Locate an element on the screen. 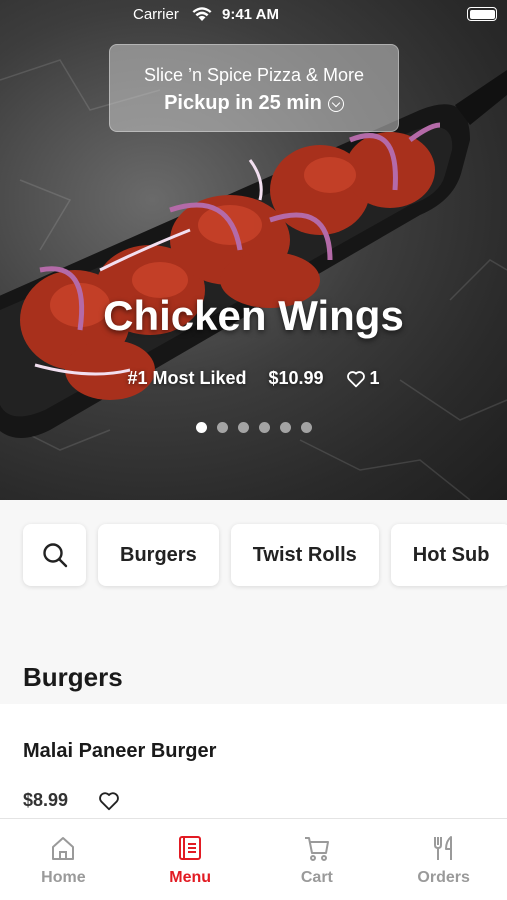 This screenshot has height=900, width=507. restaurant-name: Slice ’n Spice Pizza & More is located at coordinates (254, 75).